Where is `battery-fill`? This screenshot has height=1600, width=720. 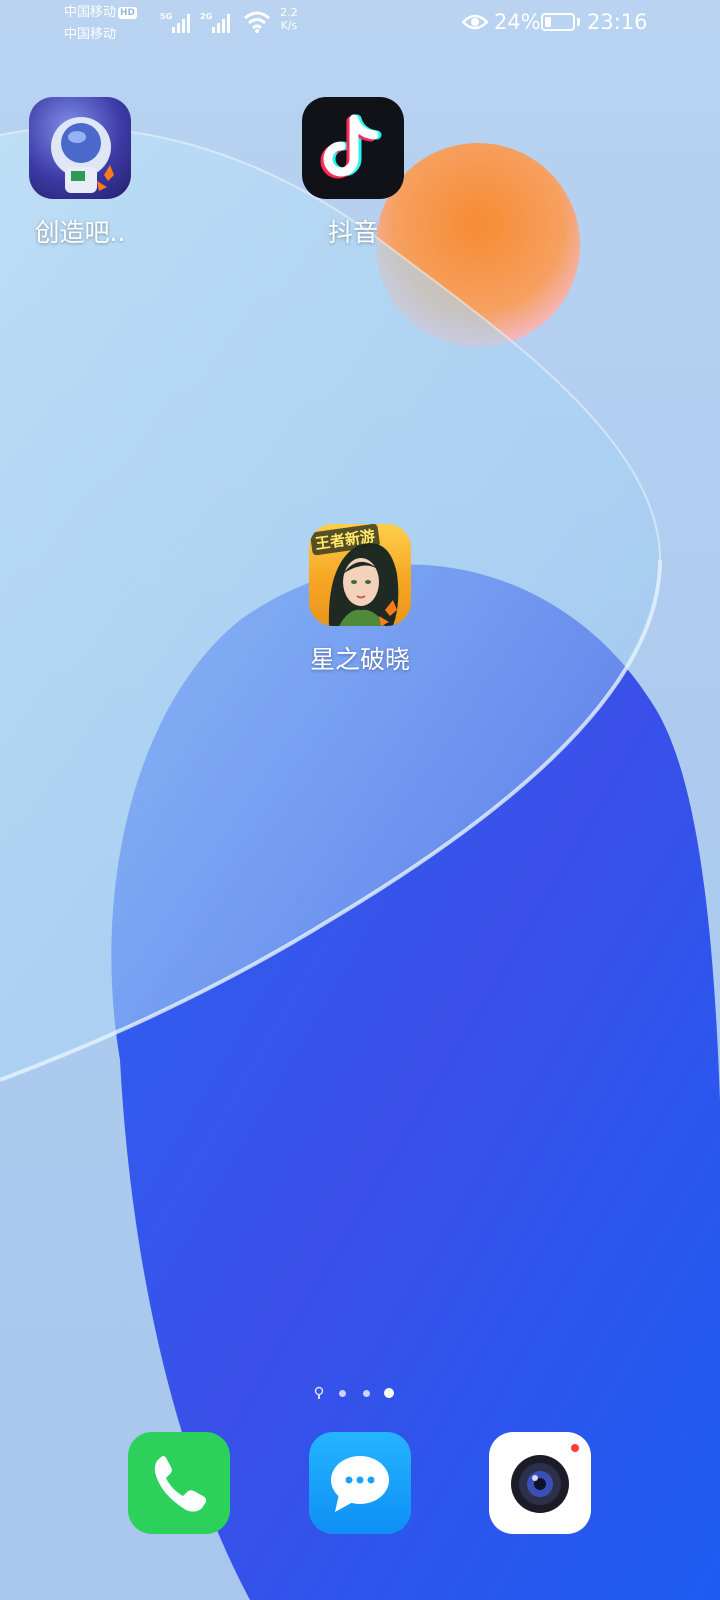 battery-fill is located at coordinates (548, 22).